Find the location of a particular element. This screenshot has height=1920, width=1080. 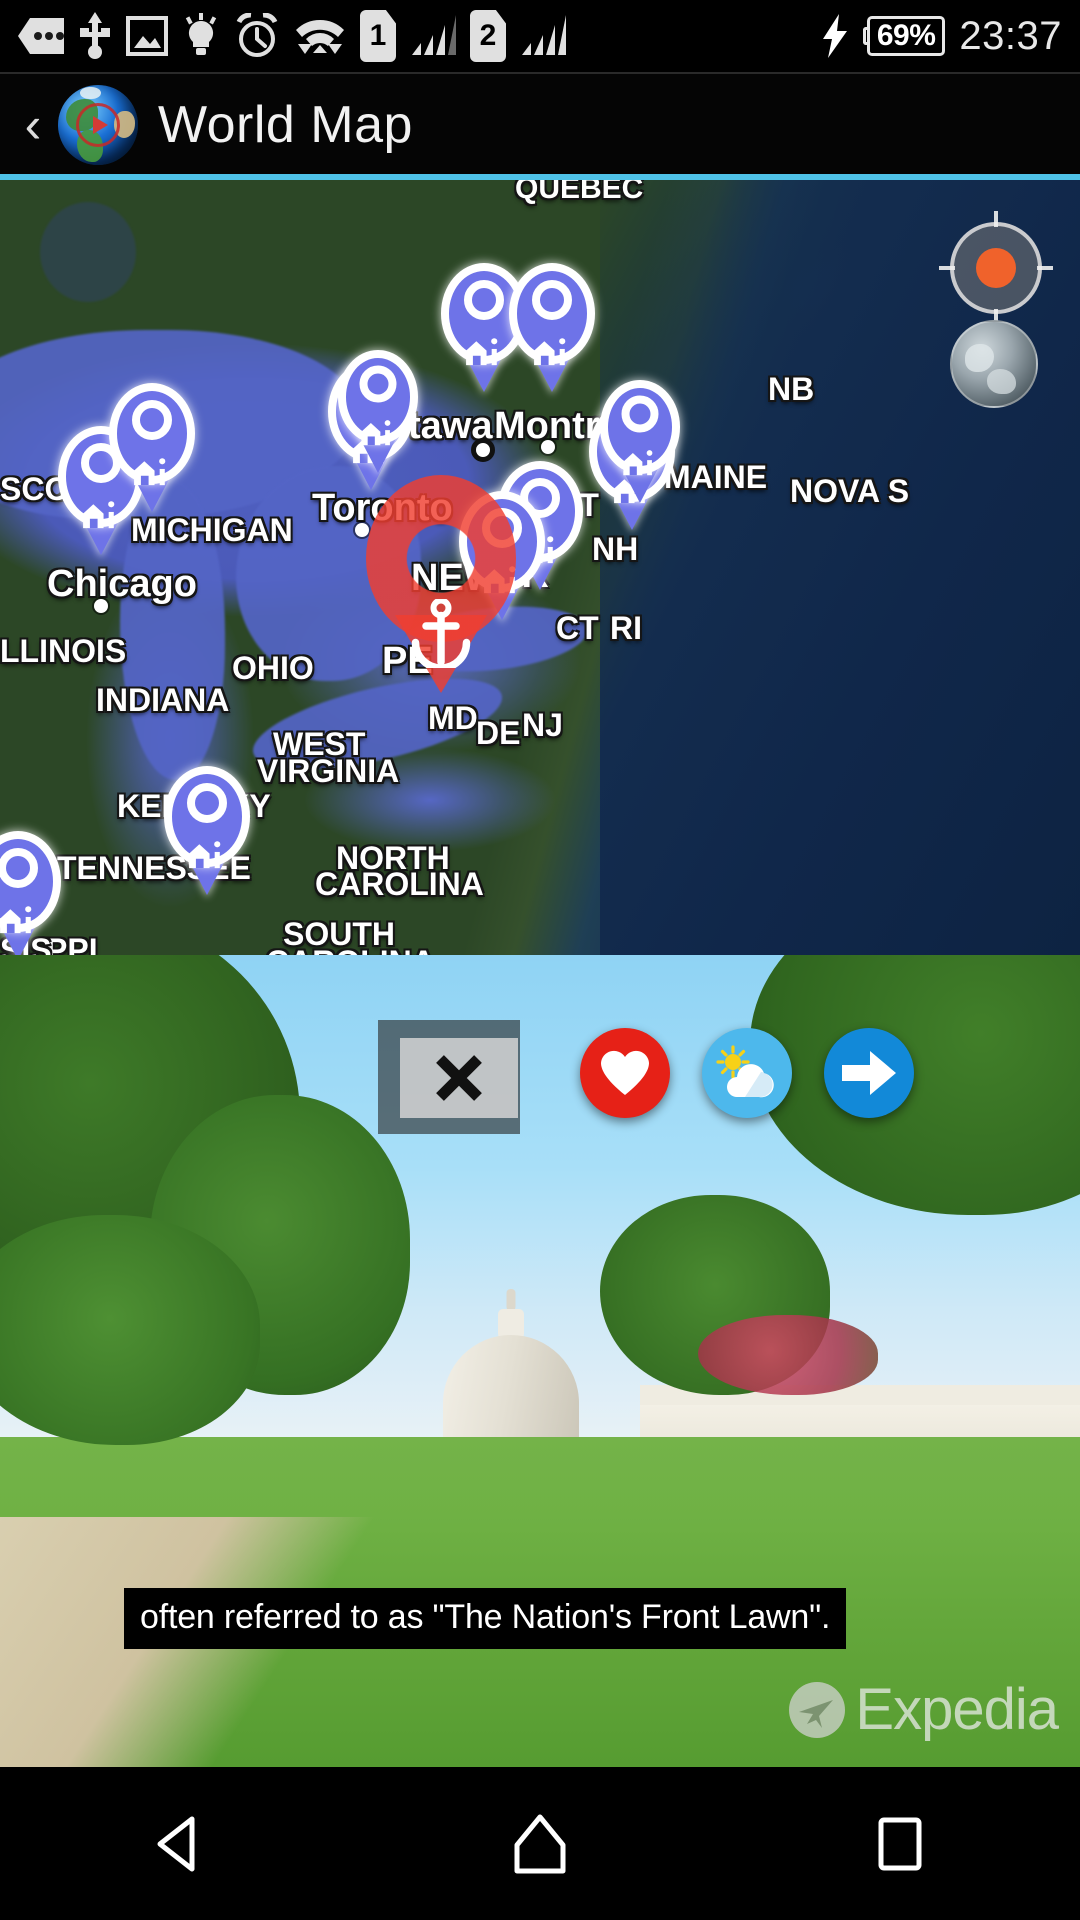

nav-recents-button is located at coordinates (900, 1844).